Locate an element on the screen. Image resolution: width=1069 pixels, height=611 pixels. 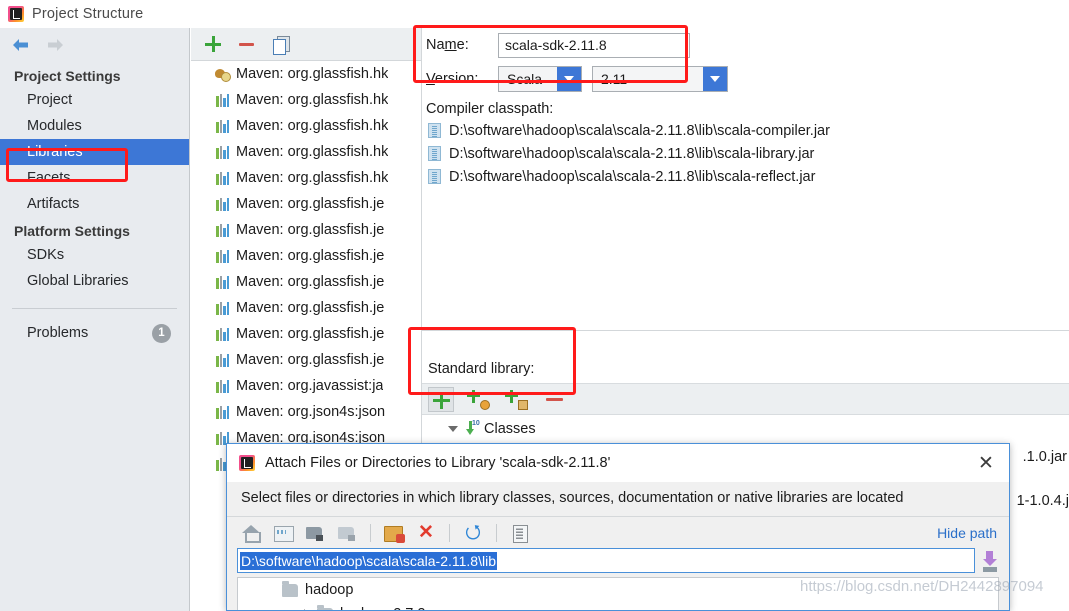
tree-row-label: hadoop-2.7.2 is located at coordinates (382, 608).